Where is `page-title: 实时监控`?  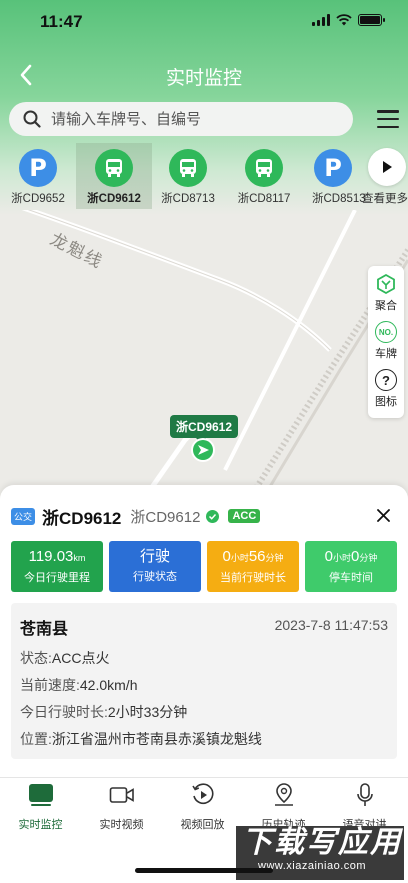
page-title: 实时监控 is located at coordinates (203, 78).